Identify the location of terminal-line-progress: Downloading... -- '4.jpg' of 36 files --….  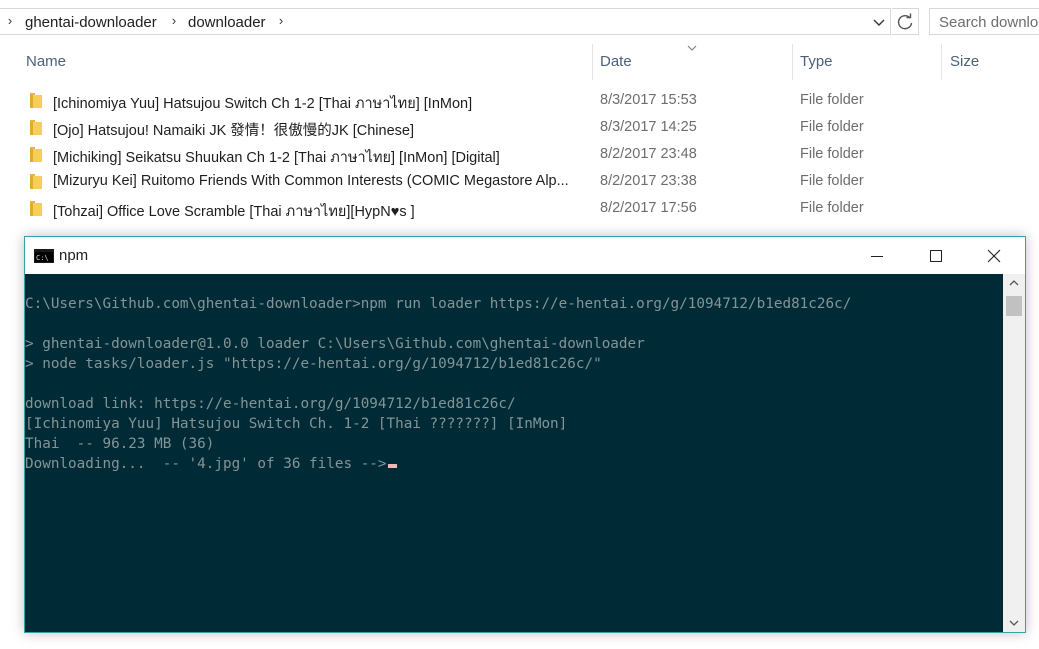
(211, 464).